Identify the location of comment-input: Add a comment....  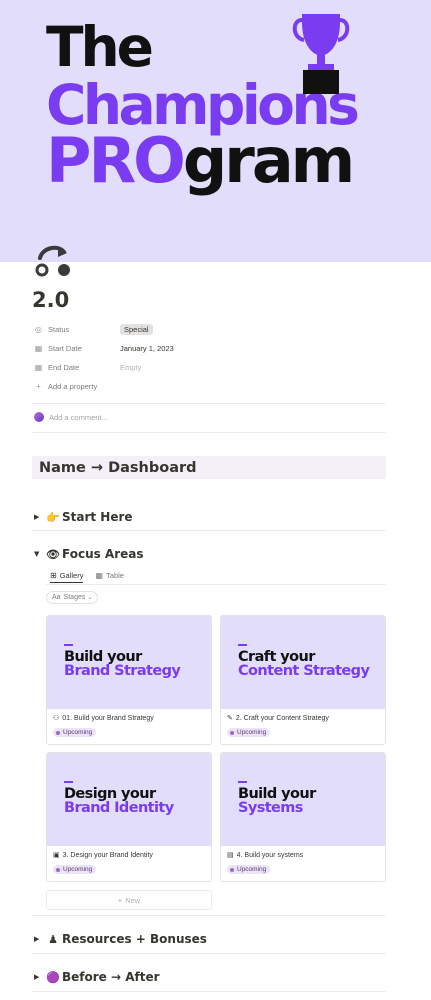
(71, 417).